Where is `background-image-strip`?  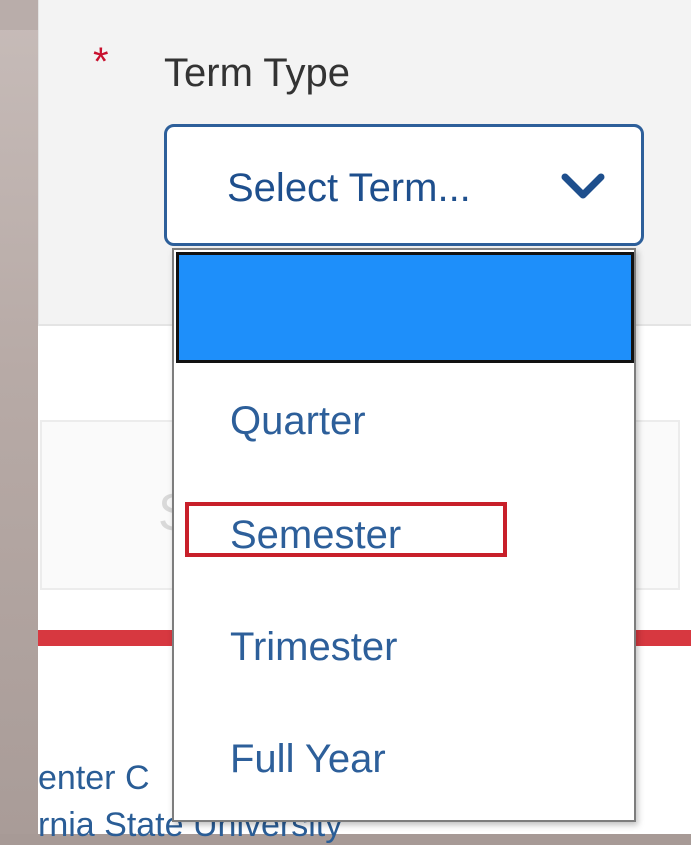
background-image-strip is located at coordinates (19, 417).